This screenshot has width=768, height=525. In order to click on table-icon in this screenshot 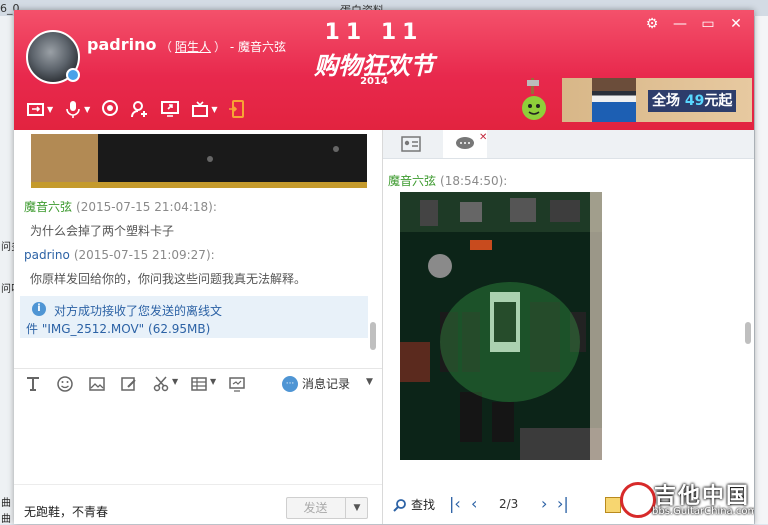, I will do `click(199, 384)`.